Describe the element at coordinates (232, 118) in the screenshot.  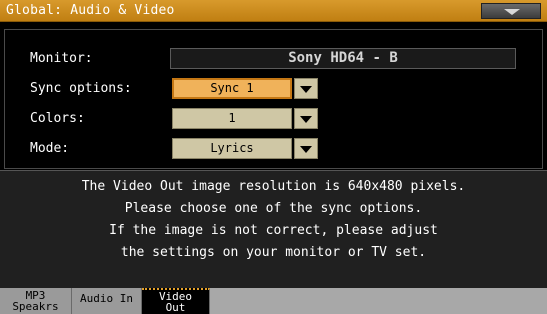
I see `colors-value: 1` at that location.